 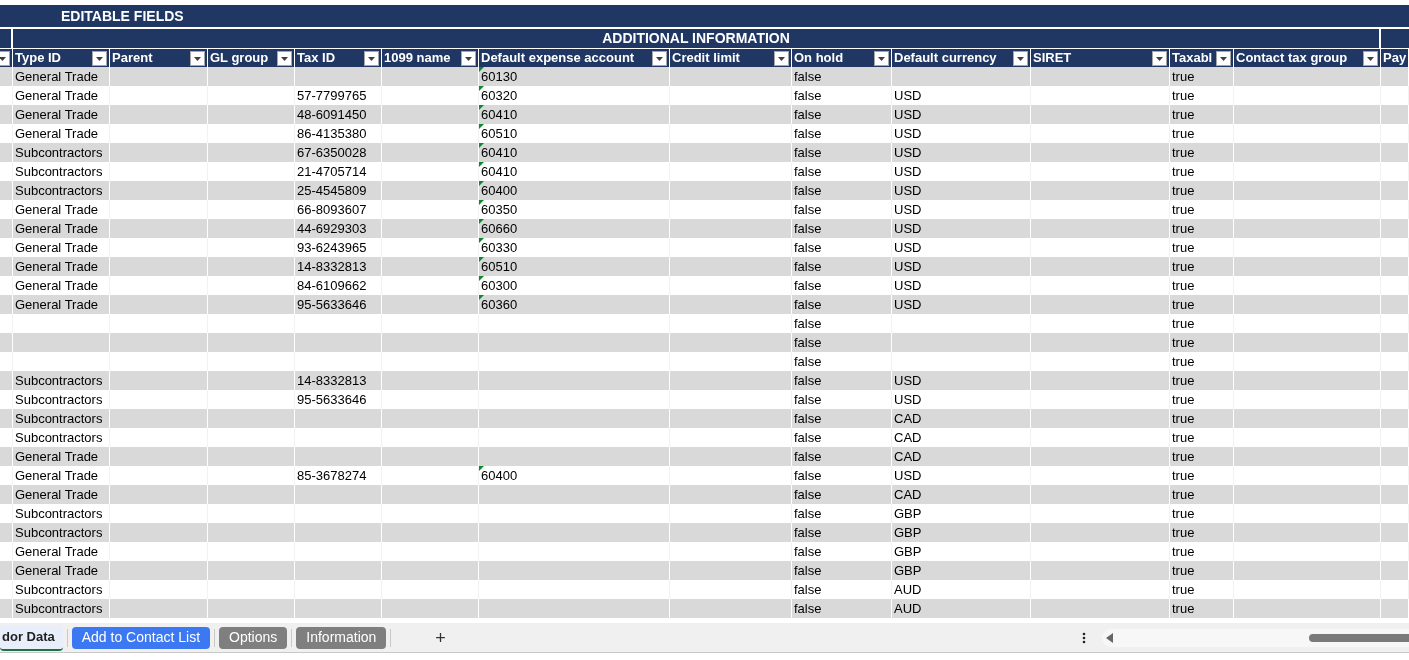 I want to click on horizontal-scrollbar, so click(x=1255, y=637).